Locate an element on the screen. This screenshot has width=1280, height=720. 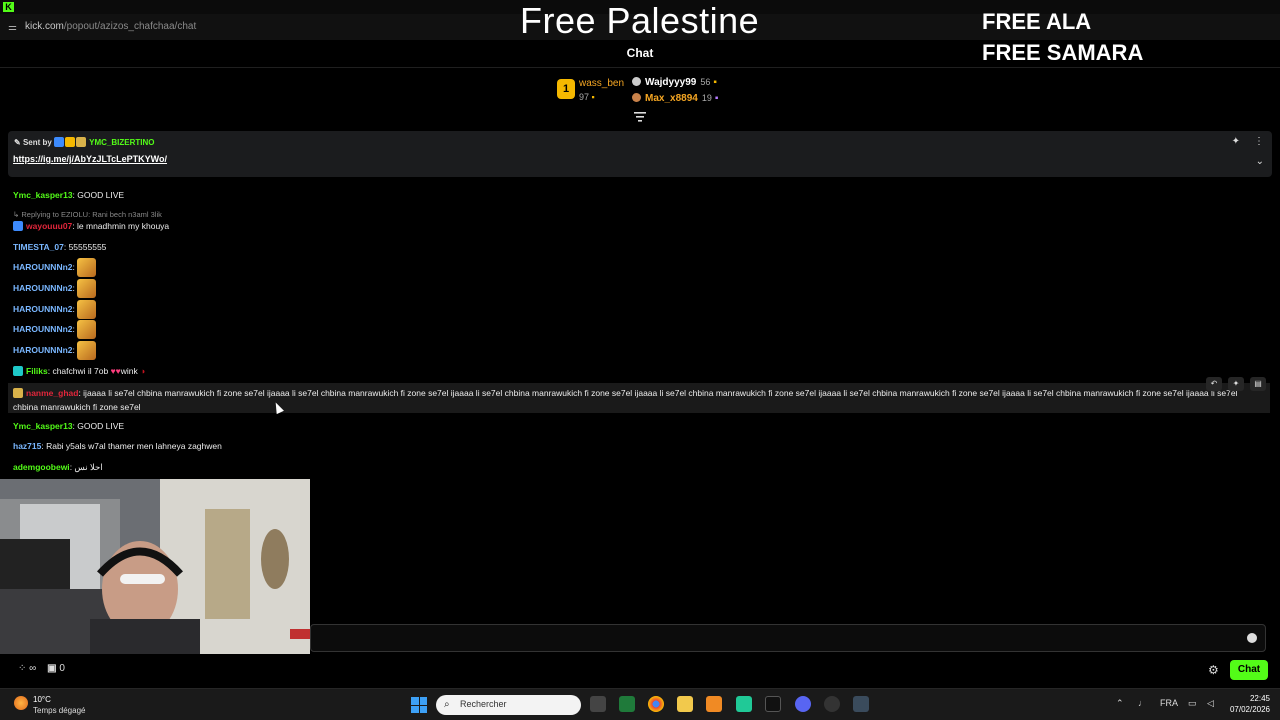
message-user: nanme_ghad is located at coordinates (52, 393).